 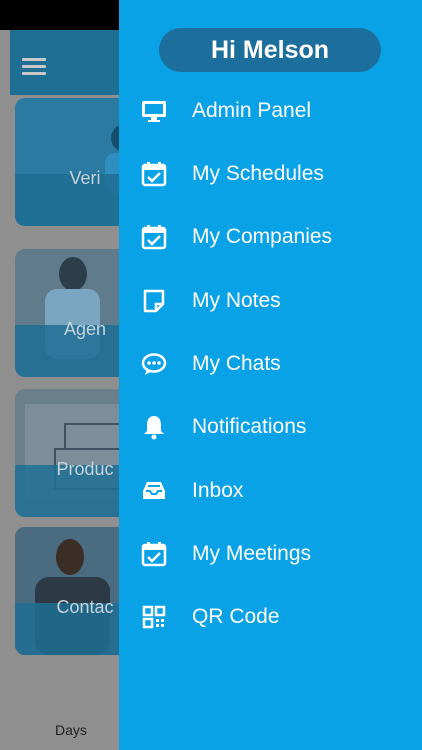 What do you see at coordinates (218, 490) in the screenshot?
I see `menu-item-label: Inbox` at bounding box center [218, 490].